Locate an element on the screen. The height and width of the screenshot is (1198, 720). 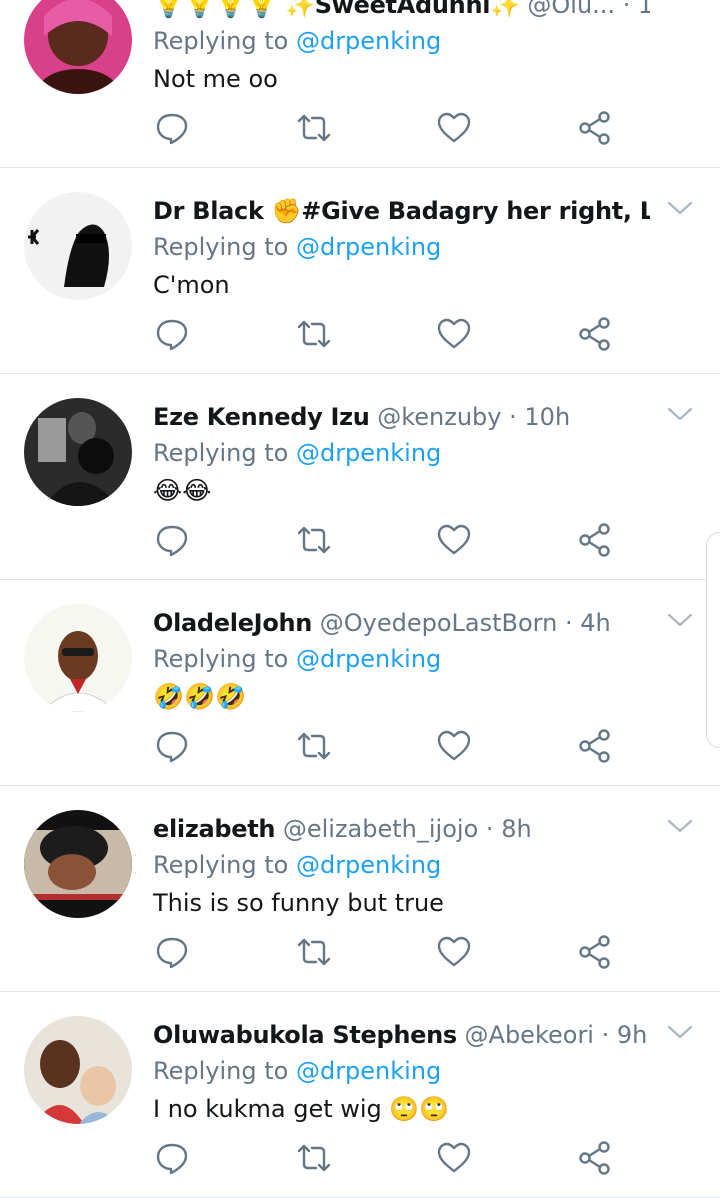
tweet-text: I no kukma get wig 🙄🙄 is located at coordinates (301, 1109).